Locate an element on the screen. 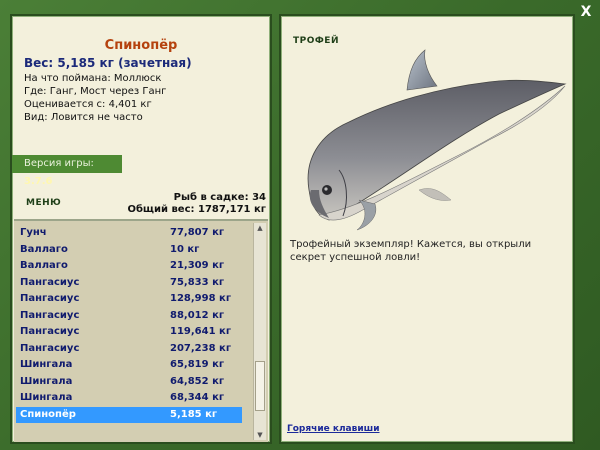 This screenshot has height=450, width=600. version-label: Версия игры: is located at coordinates (59, 163).